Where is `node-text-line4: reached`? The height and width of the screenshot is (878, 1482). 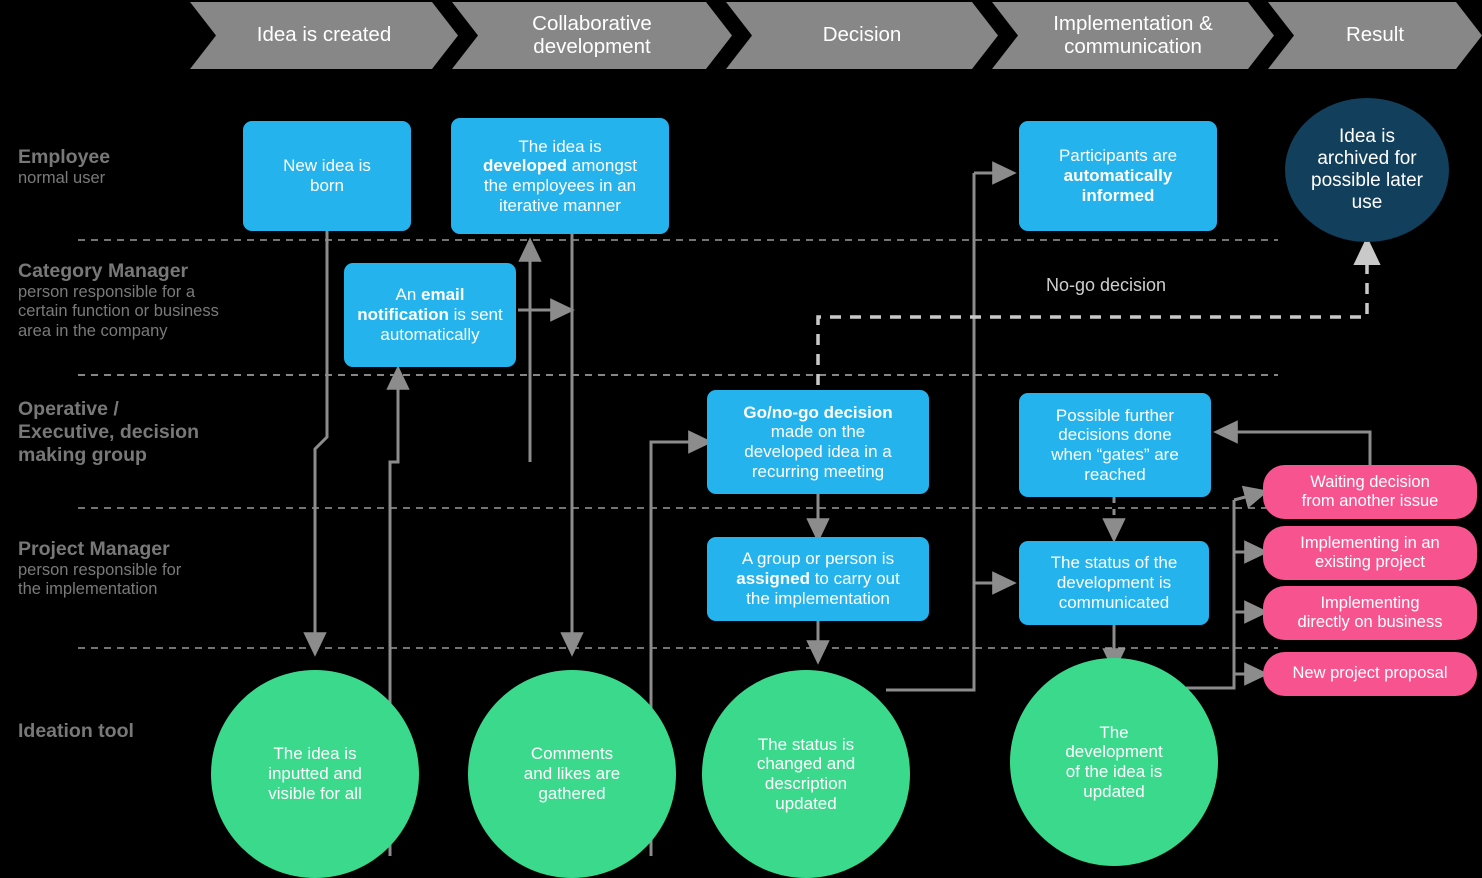 node-text-line4: reached is located at coordinates (1115, 474).